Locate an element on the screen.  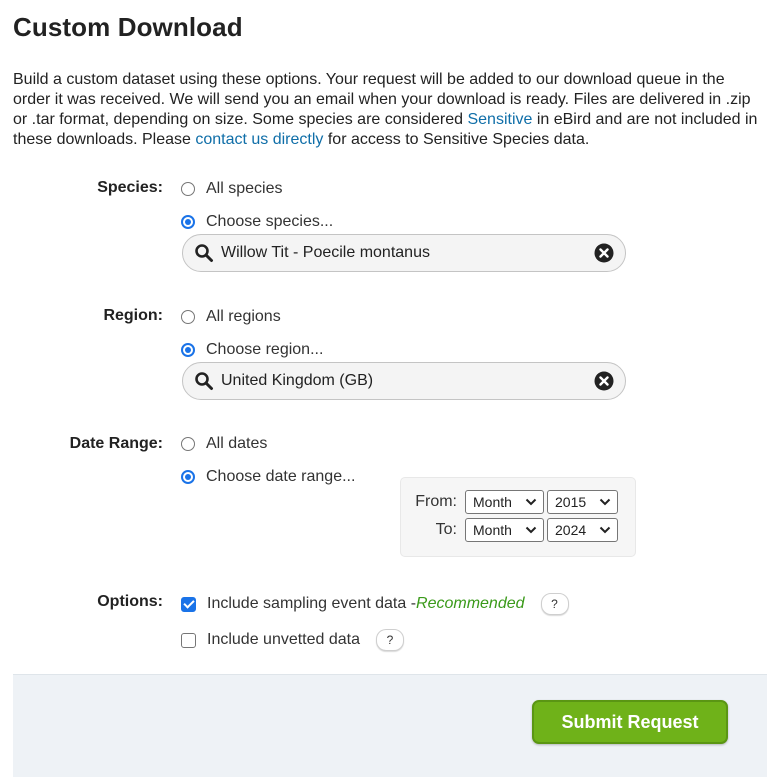
sensitive-link: Sensitive is located at coordinates (499, 119).